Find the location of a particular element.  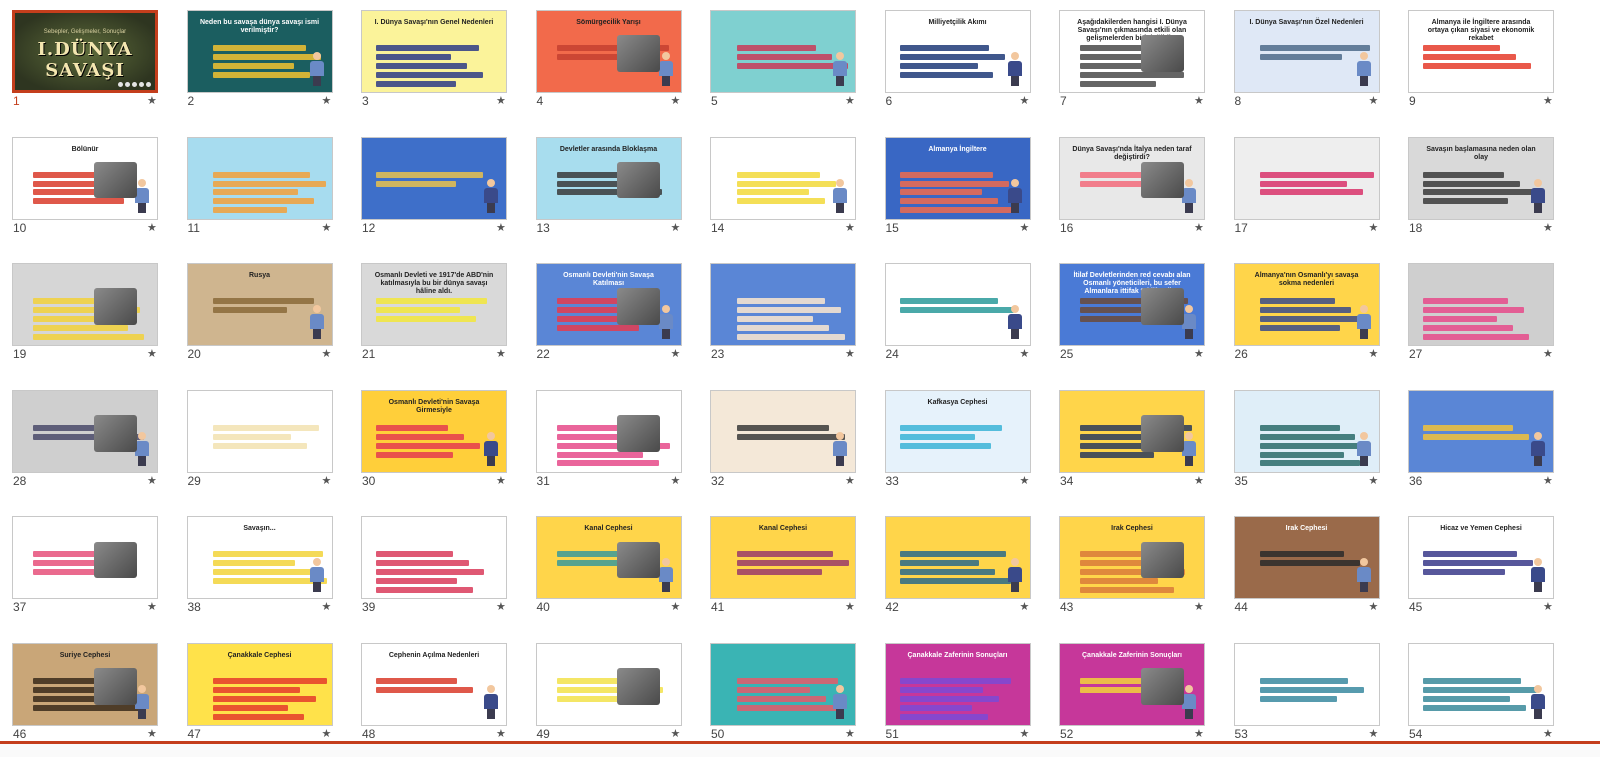

slide-thumbnail-cell: 31 ★ is located at coordinates (612, 445).